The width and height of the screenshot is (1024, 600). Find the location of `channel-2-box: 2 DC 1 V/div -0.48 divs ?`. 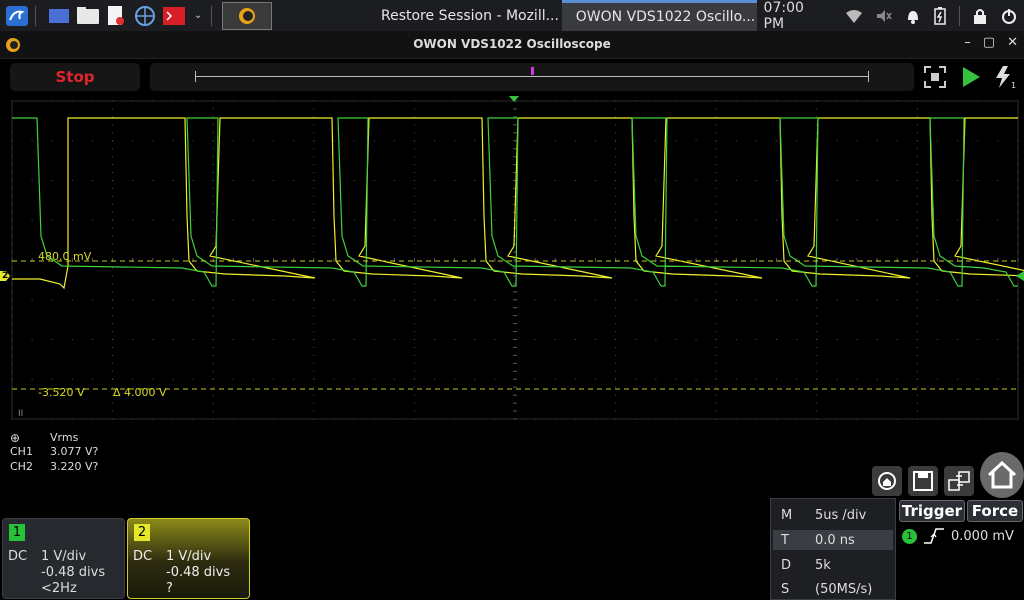

channel-2-box: 2 DC 1 V/div -0.48 divs ? is located at coordinates (188, 558).